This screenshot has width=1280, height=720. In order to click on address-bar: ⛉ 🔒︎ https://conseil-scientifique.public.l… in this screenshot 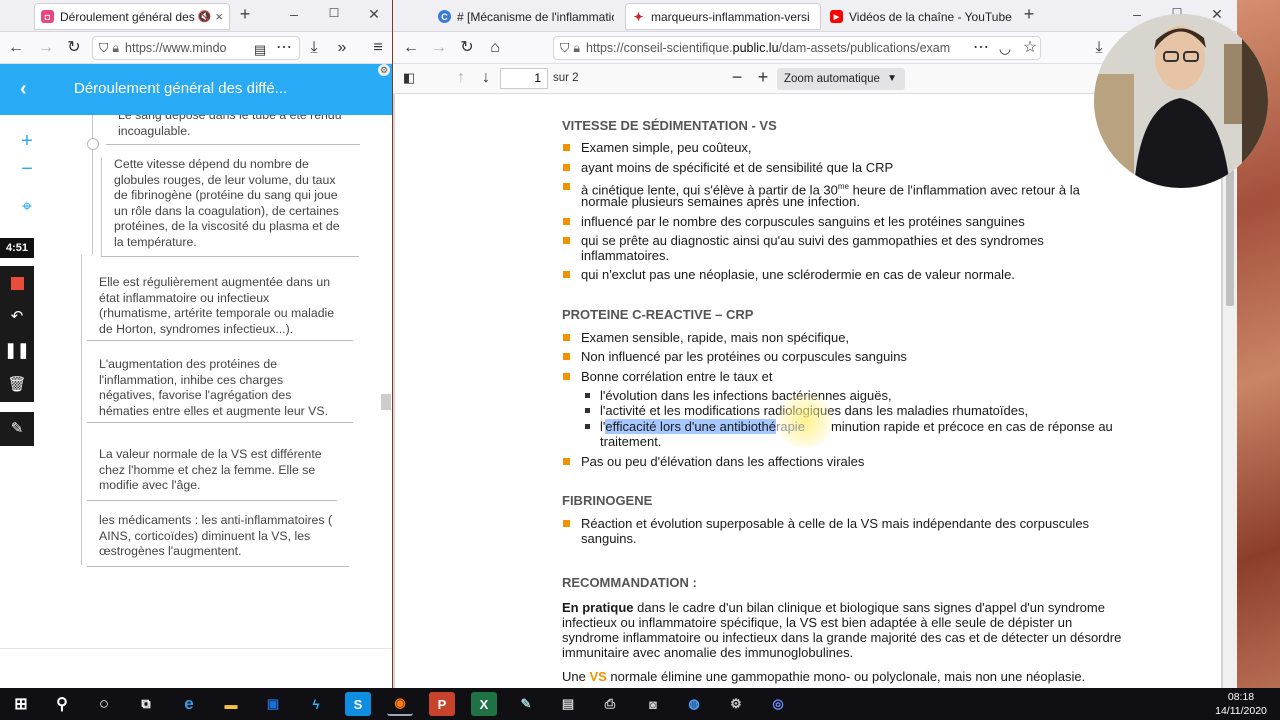, I will do `click(797, 48)`.